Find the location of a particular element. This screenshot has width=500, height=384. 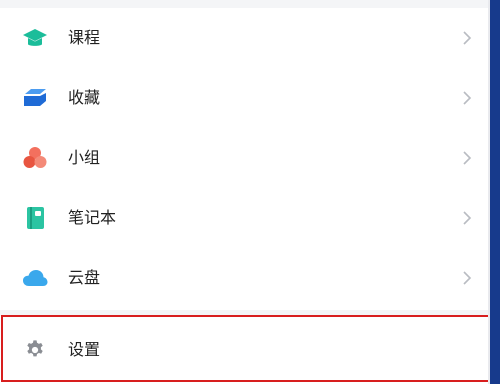

menu-item-label: 云盘 is located at coordinates (84, 277).